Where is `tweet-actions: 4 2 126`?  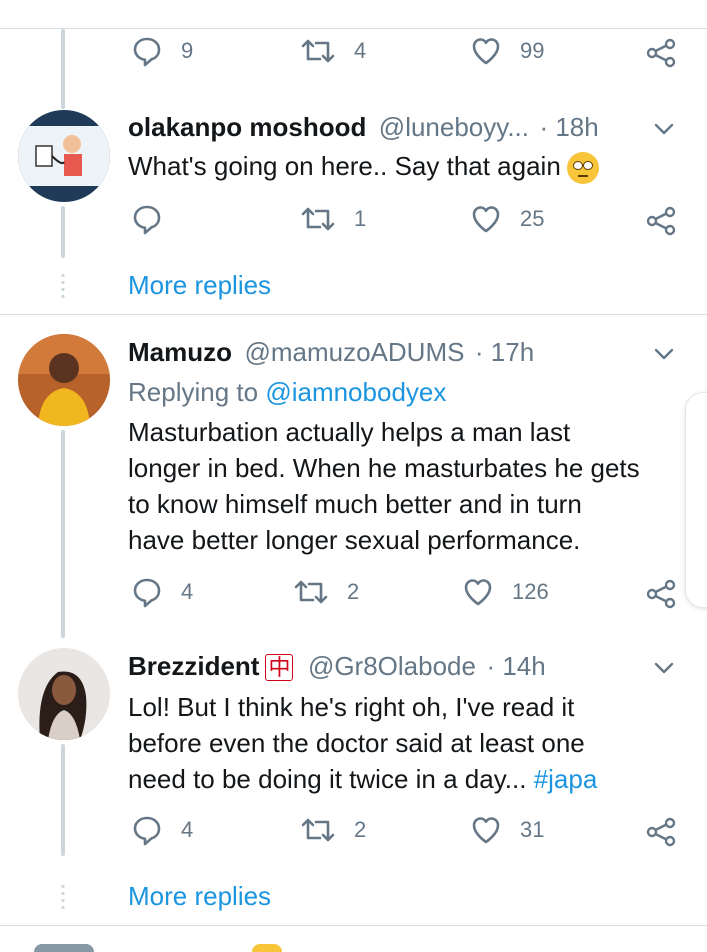
tweet-actions: 4 2 126 is located at coordinates (353, 596).